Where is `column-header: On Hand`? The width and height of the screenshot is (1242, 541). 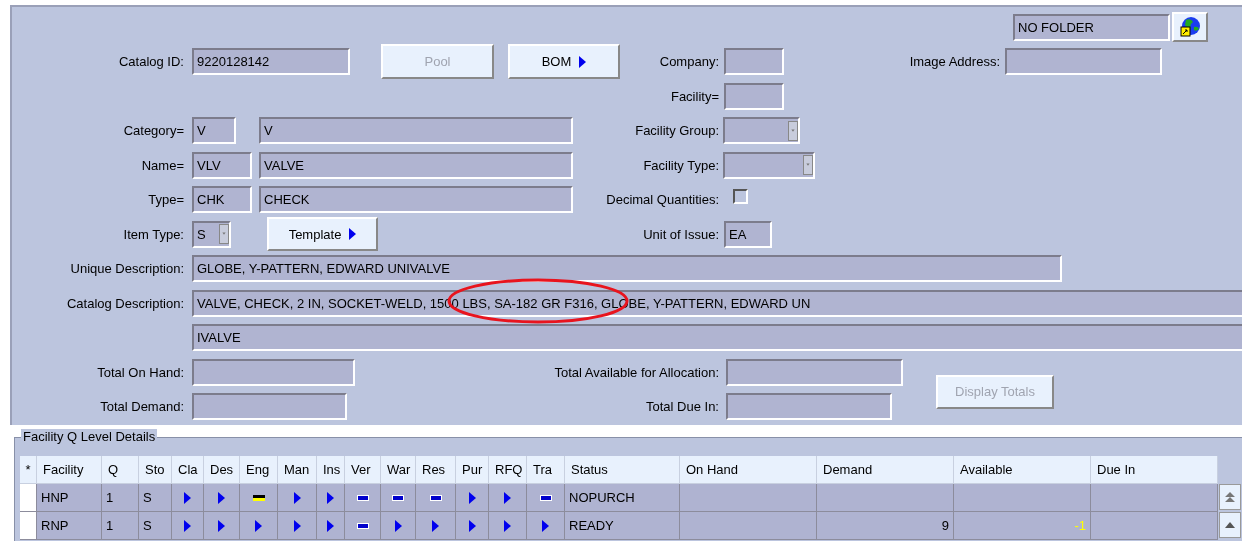 column-header: On Hand is located at coordinates (748, 470).